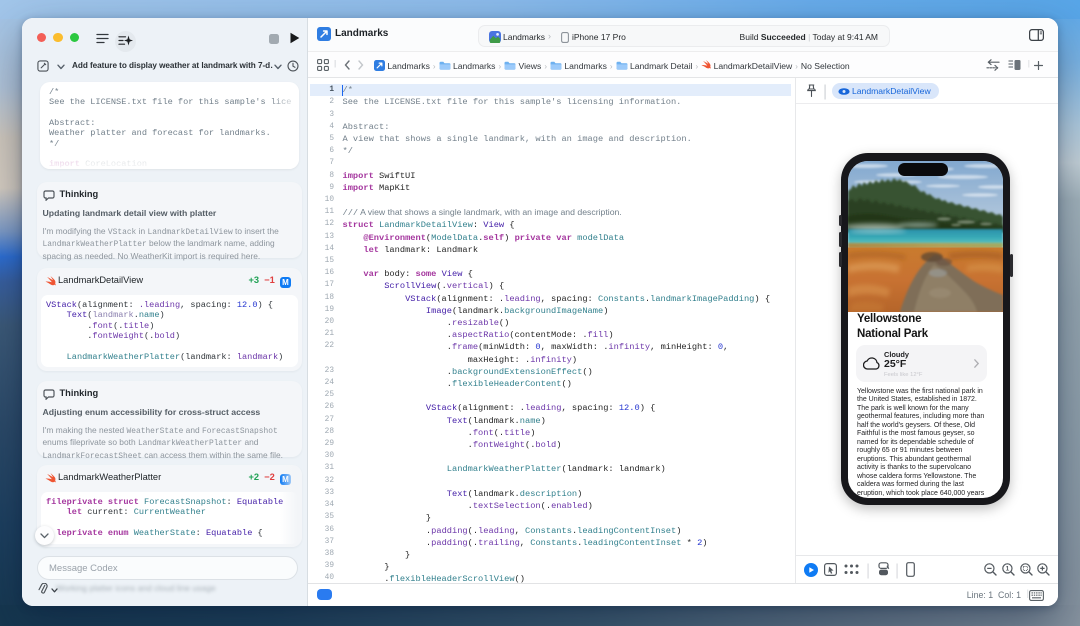 The height and width of the screenshot is (626, 1080). Describe the element at coordinates (1008, 569) in the screenshot. I see `svg-text: 1` at that location.